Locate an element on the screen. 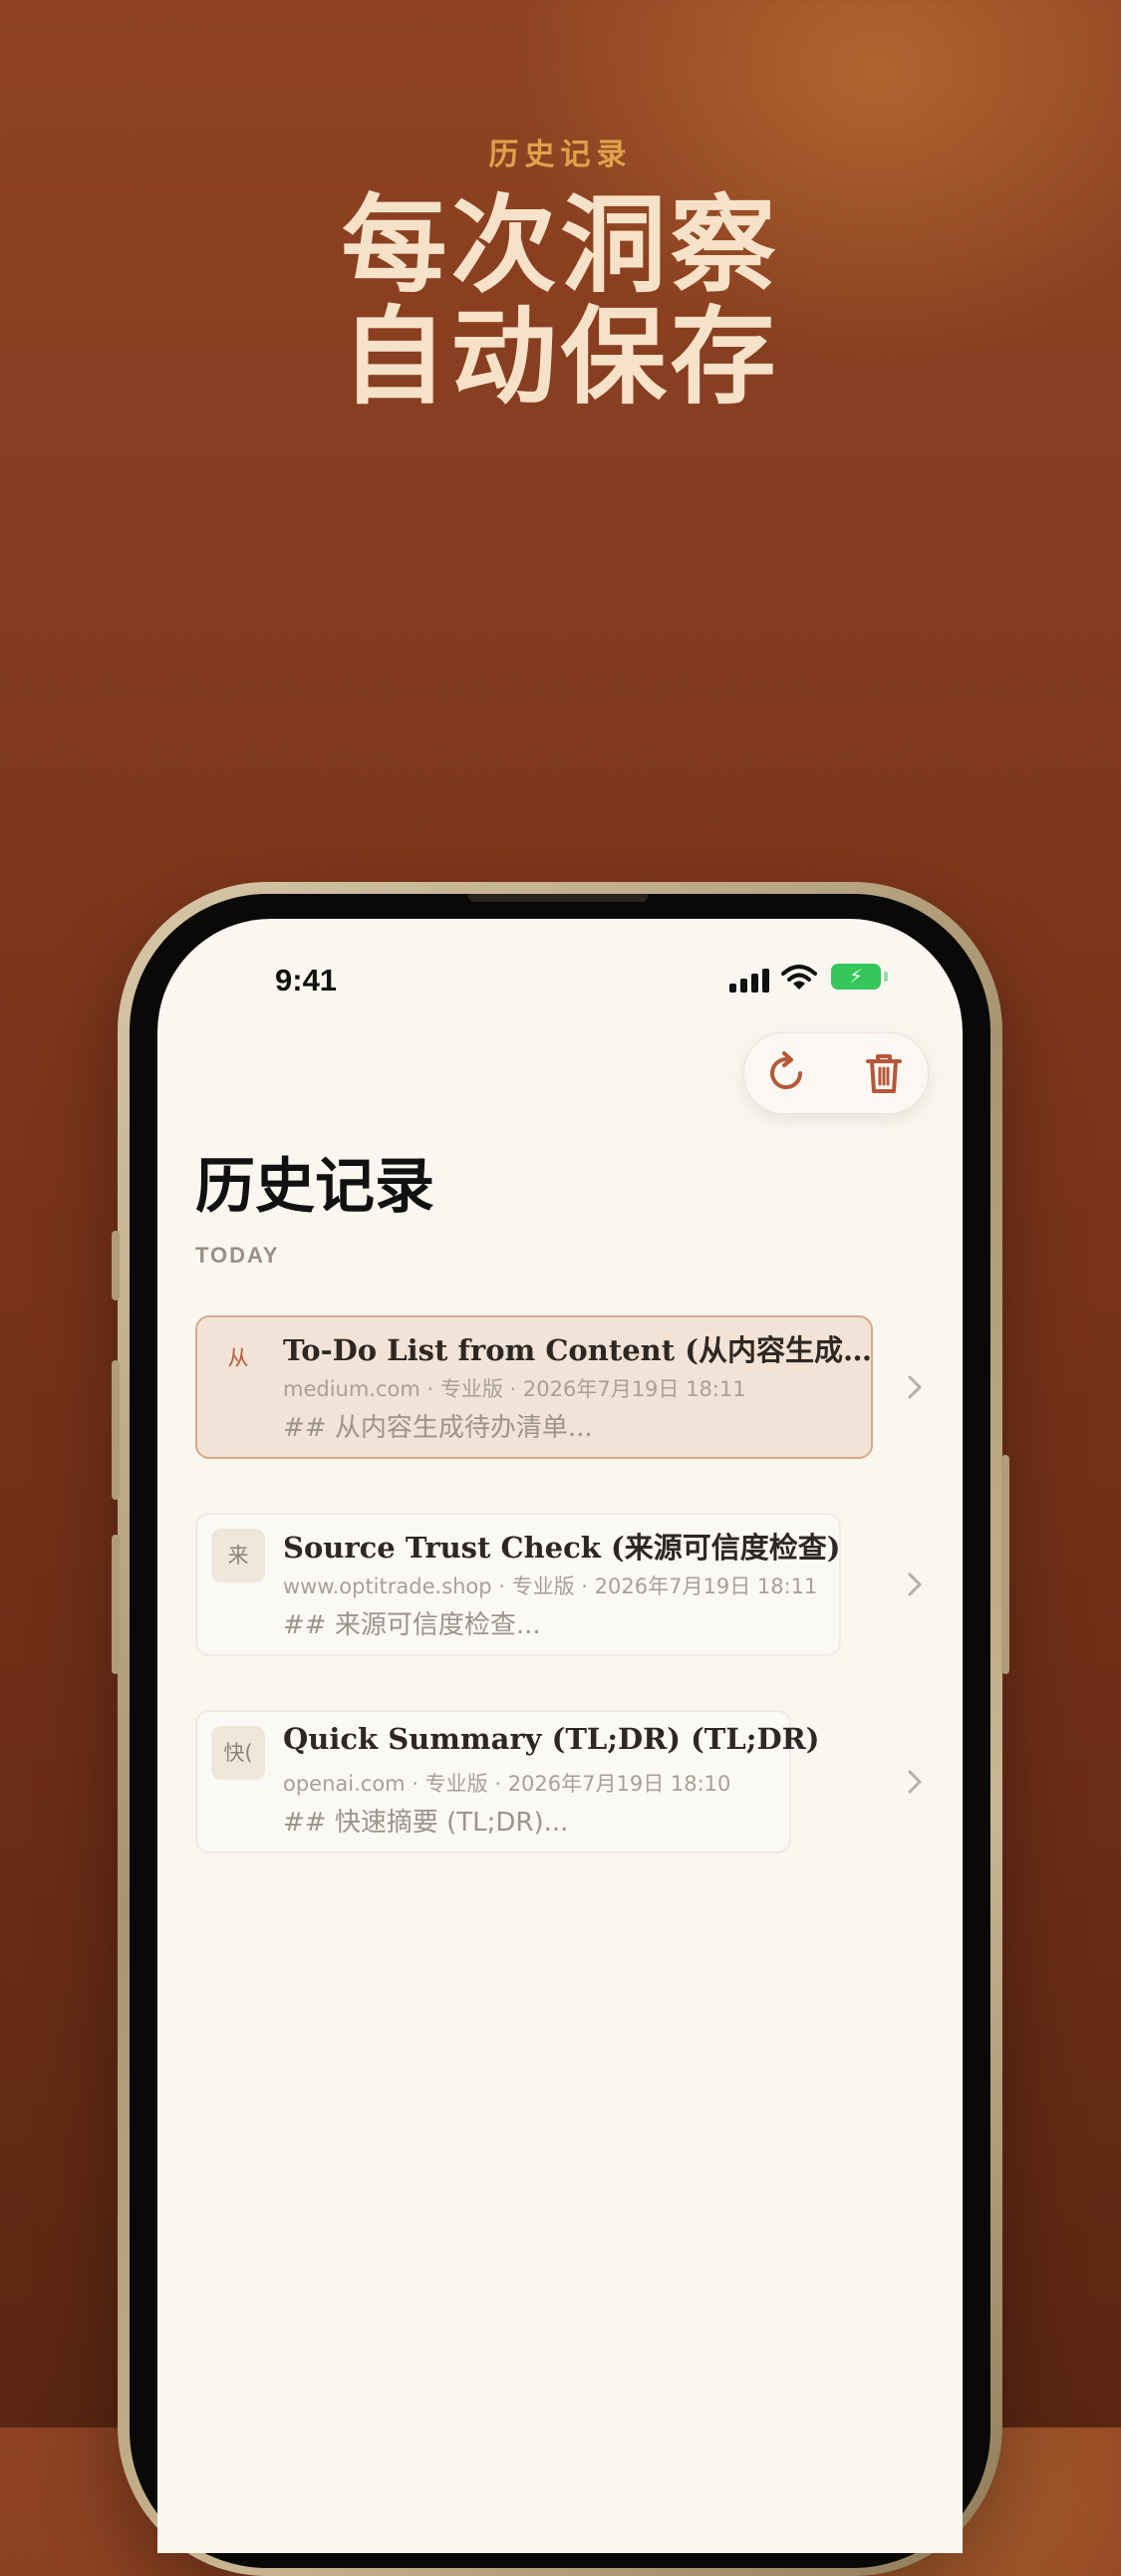 The image size is (1121, 2576). phone-mute-switch is located at coordinates (116, 1265).